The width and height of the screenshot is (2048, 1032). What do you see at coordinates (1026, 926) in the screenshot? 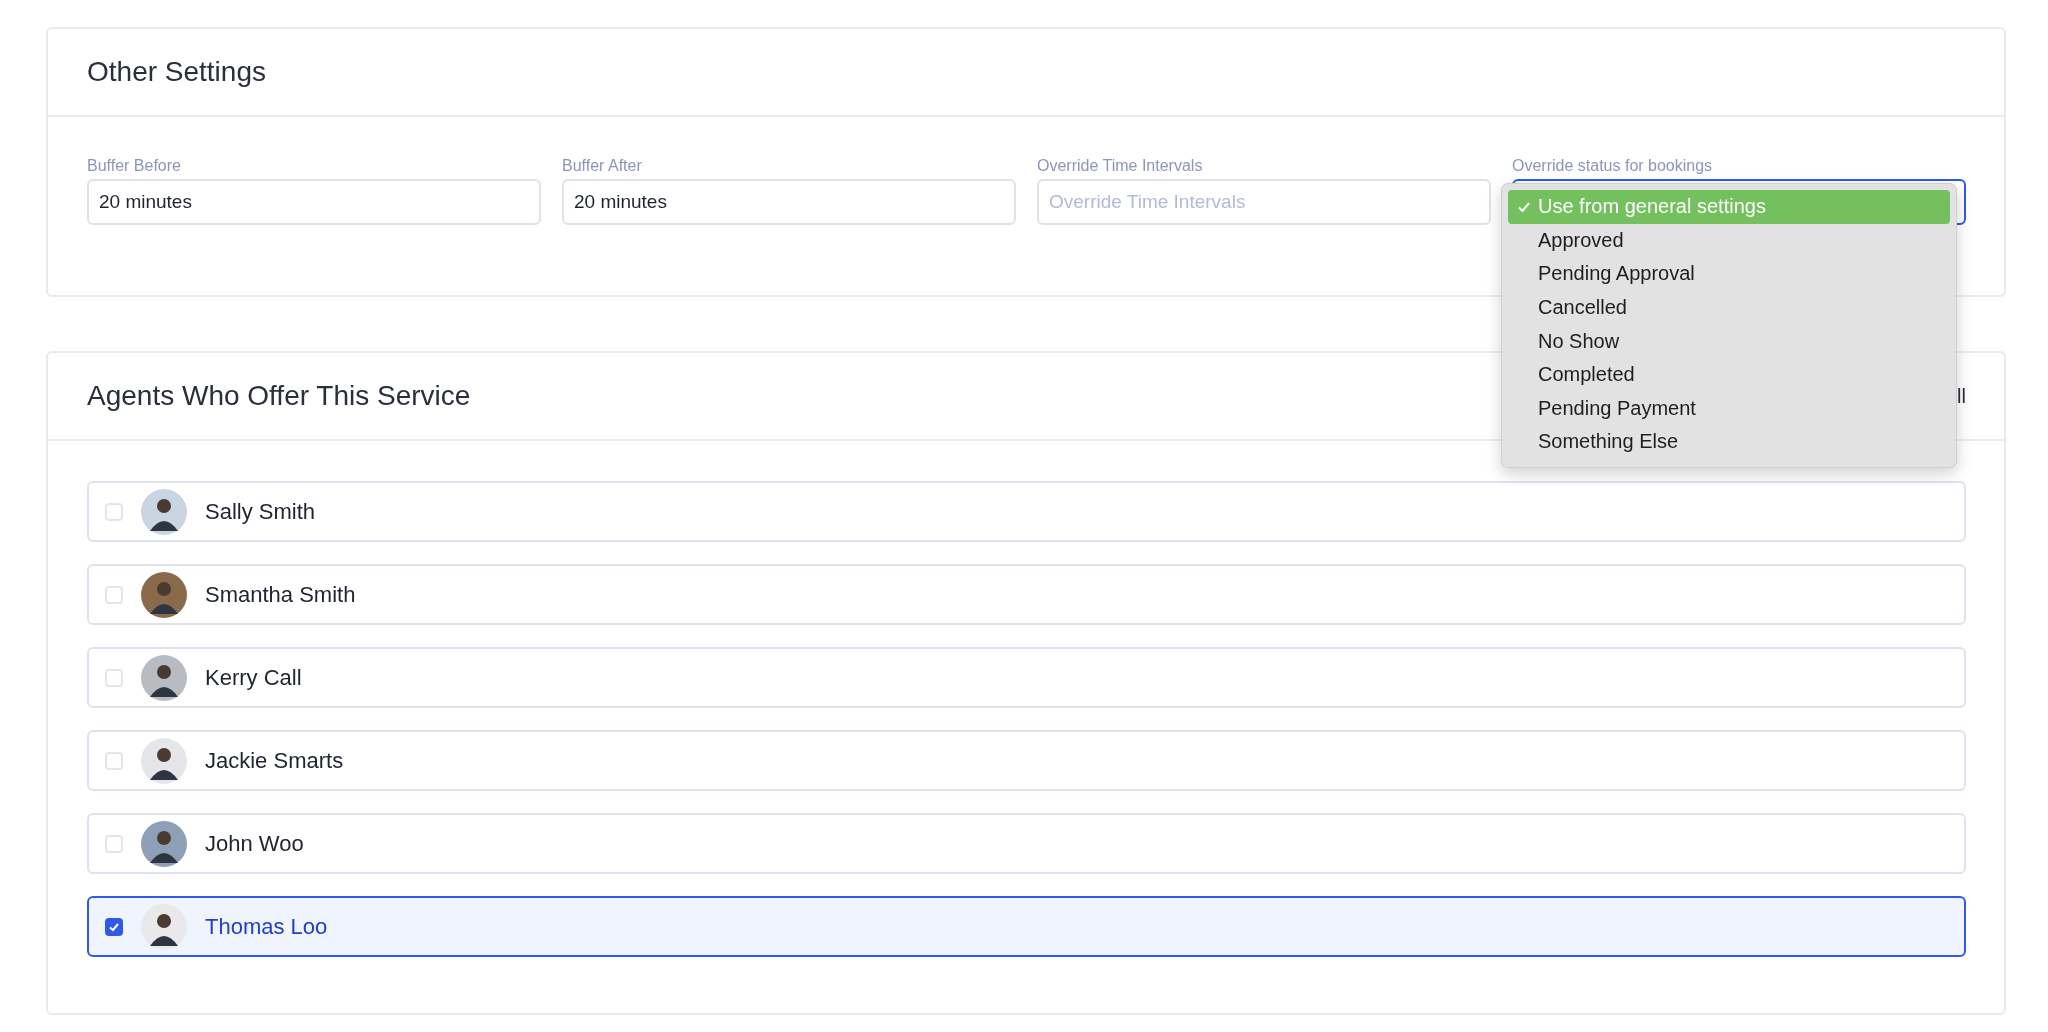
I see `agent-row: Thomas Loo` at bounding box center [1026, 926].